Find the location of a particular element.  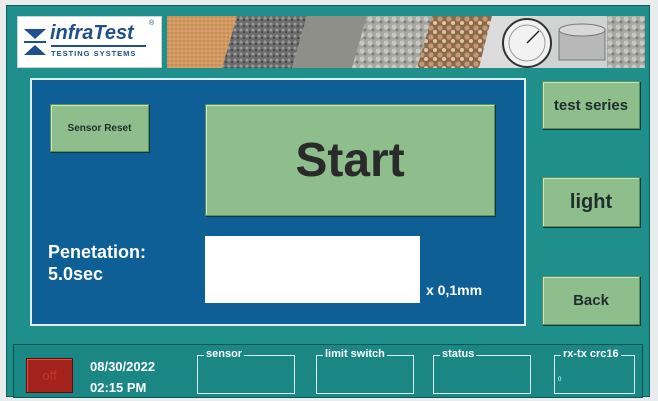

logo-name: infraTest is located at coordinates (92, 33).